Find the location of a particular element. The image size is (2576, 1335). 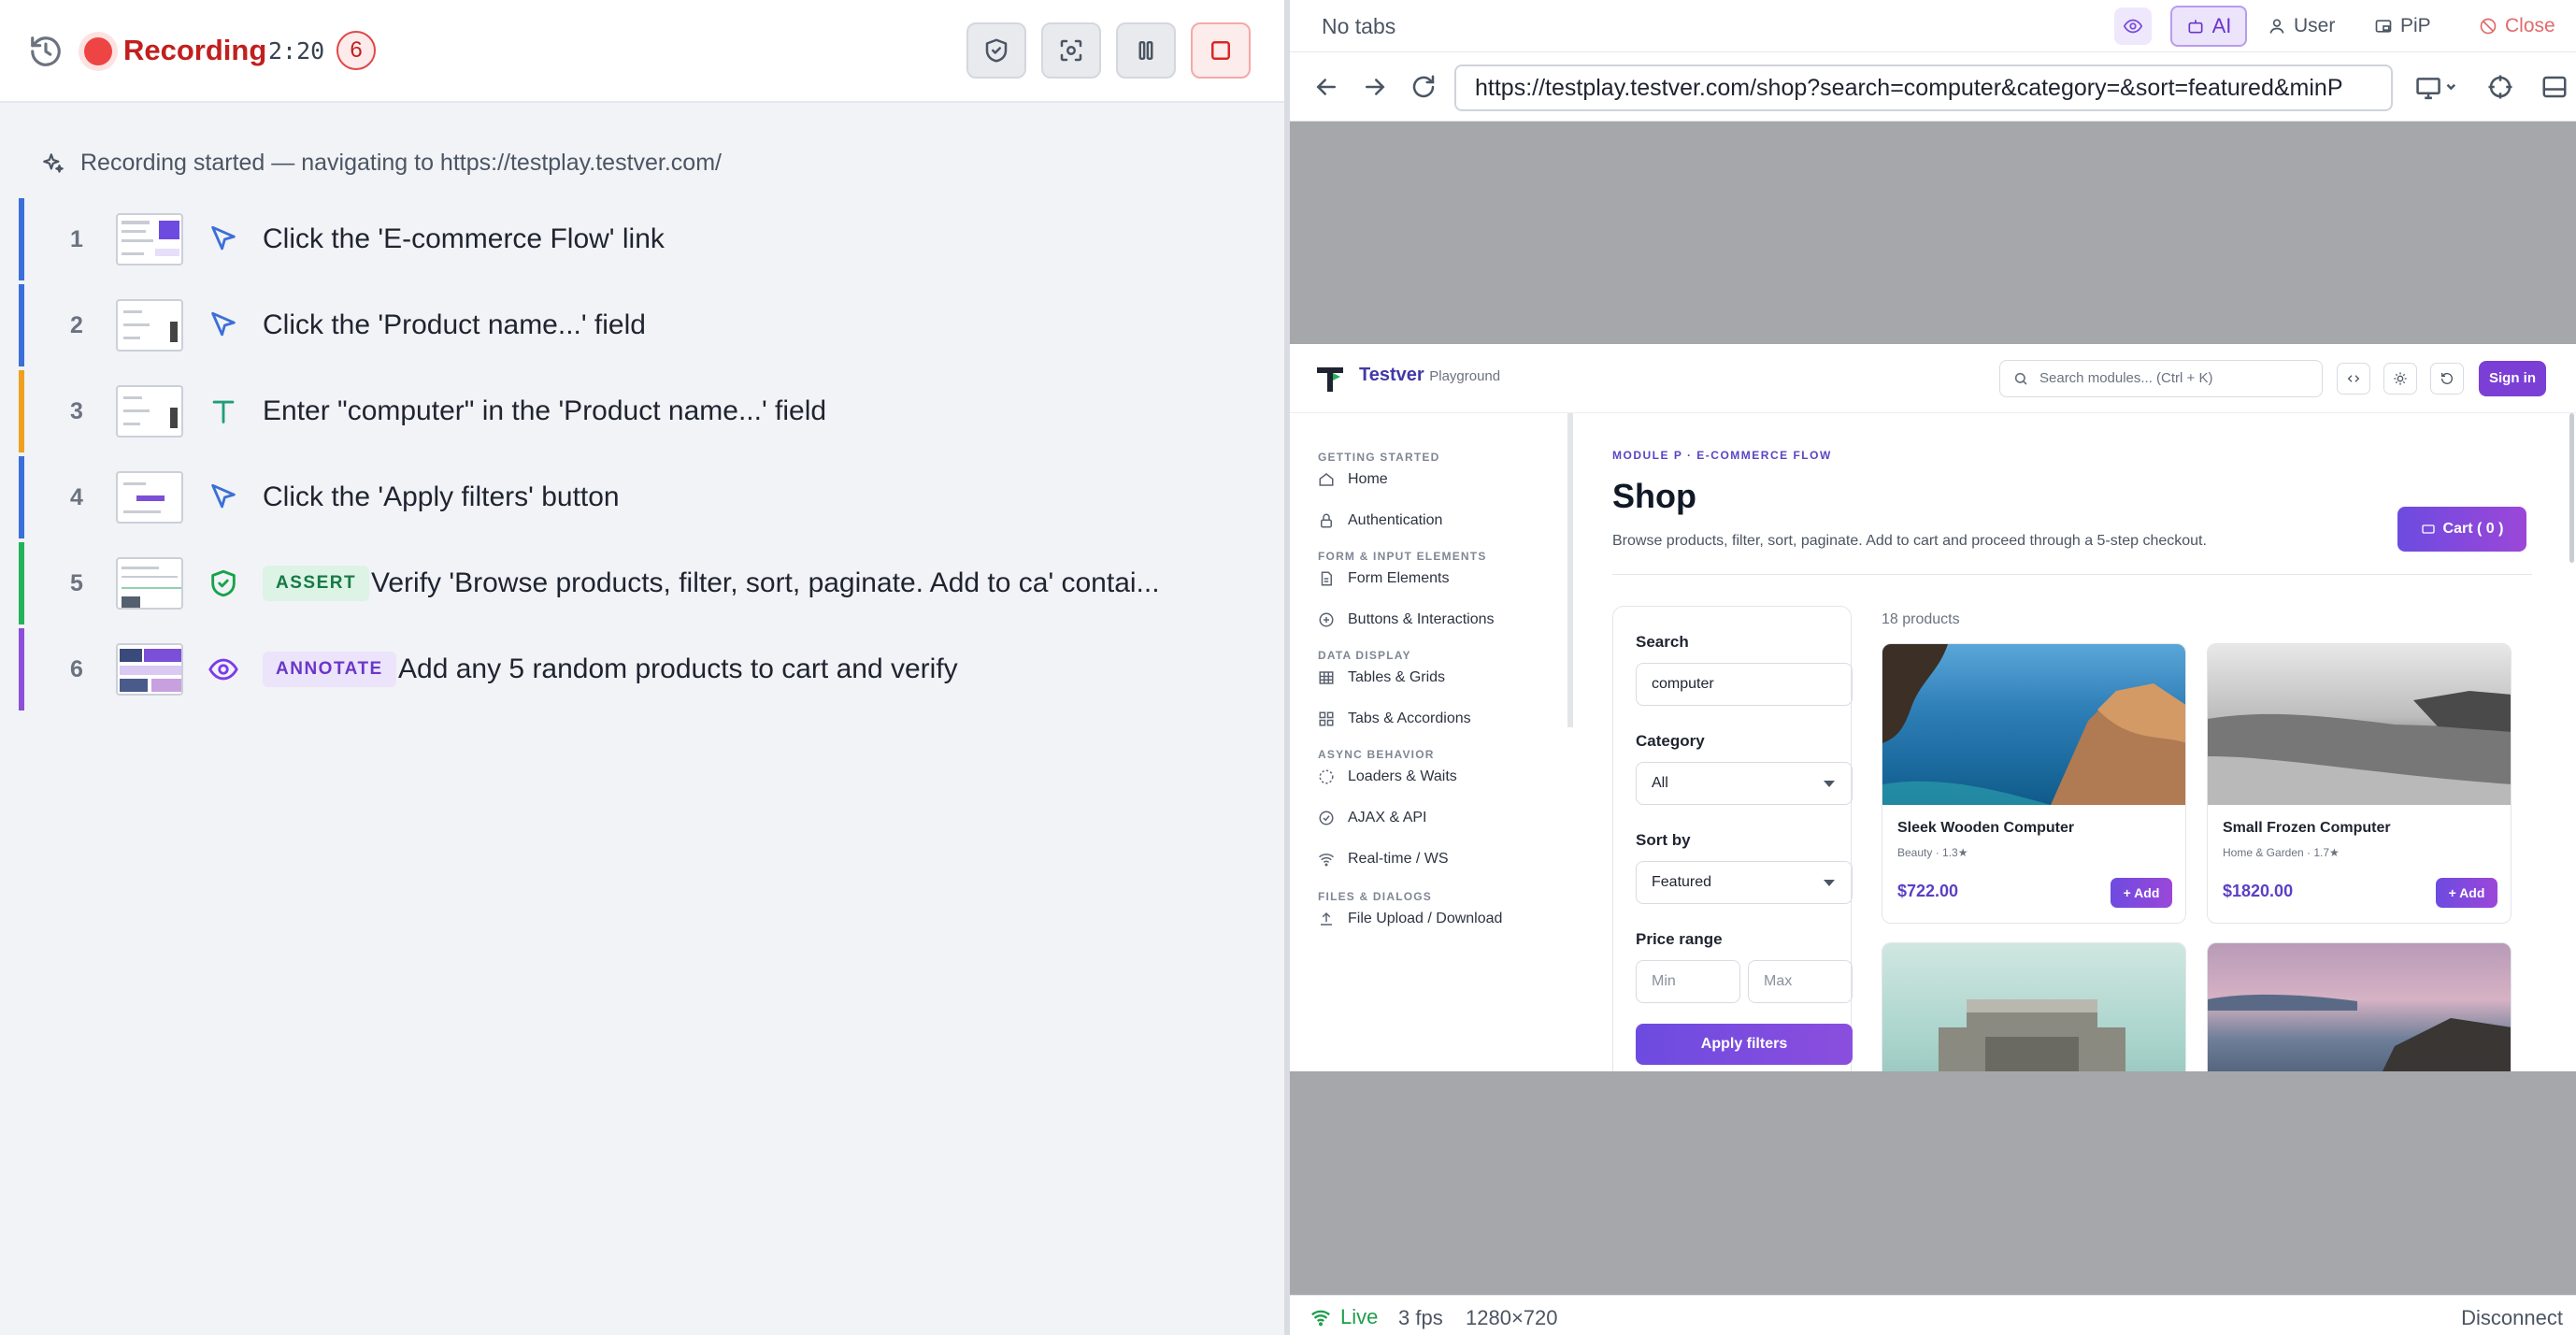

code-icon is located at coordinates (2353, 379).